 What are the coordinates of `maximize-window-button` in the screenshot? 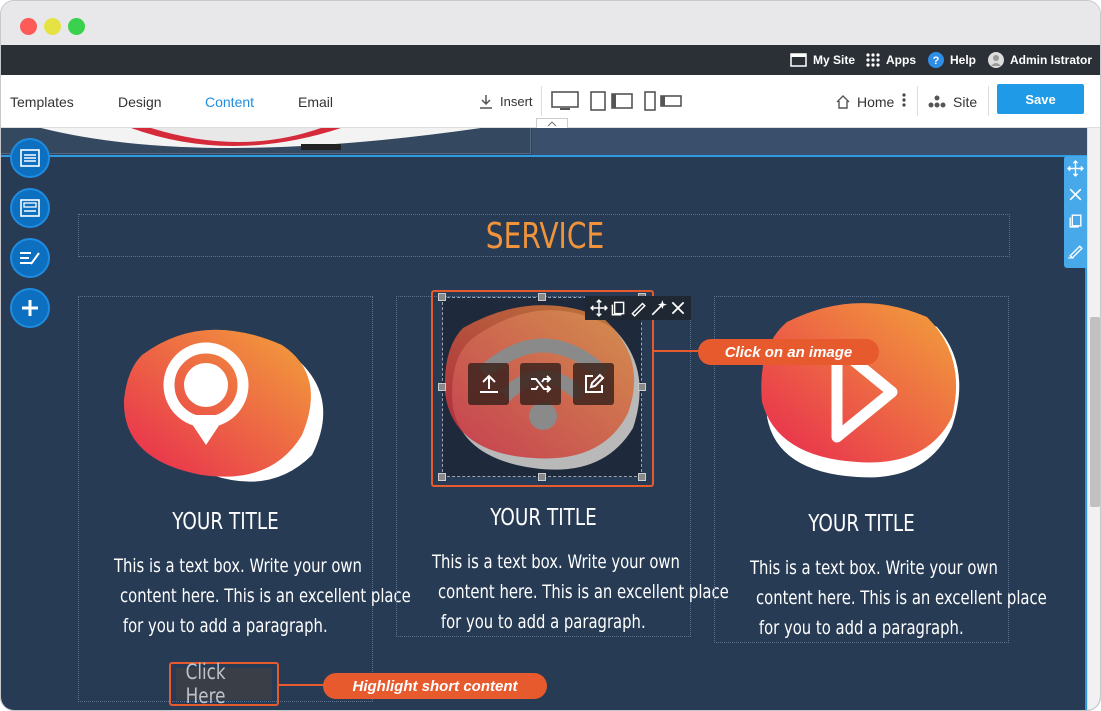 It's located at (76, 26).